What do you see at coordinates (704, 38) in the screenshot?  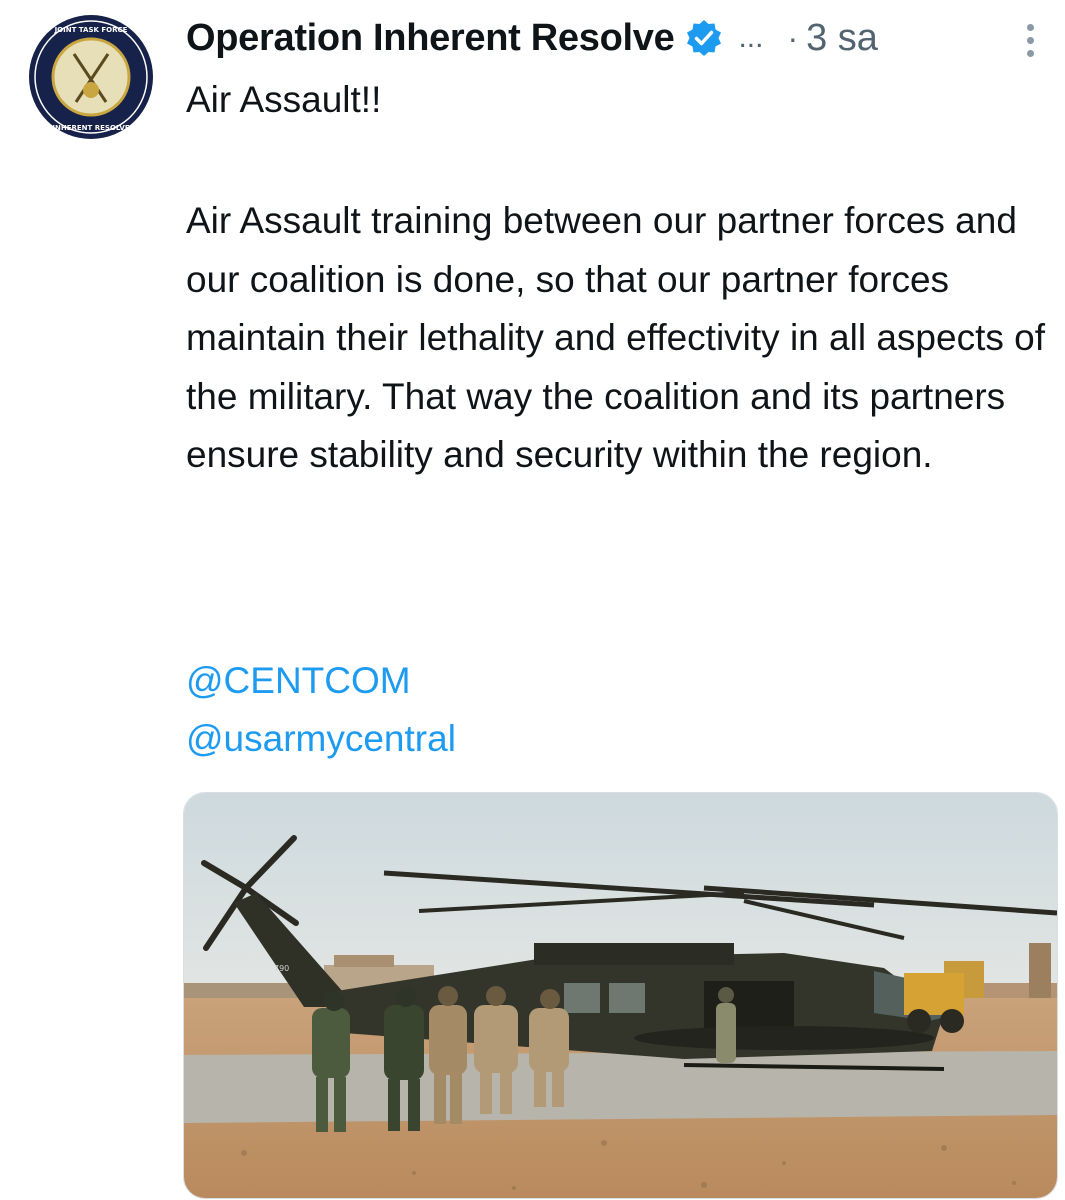 I see `verified-badge-icon` at bounding box center [704, 38].